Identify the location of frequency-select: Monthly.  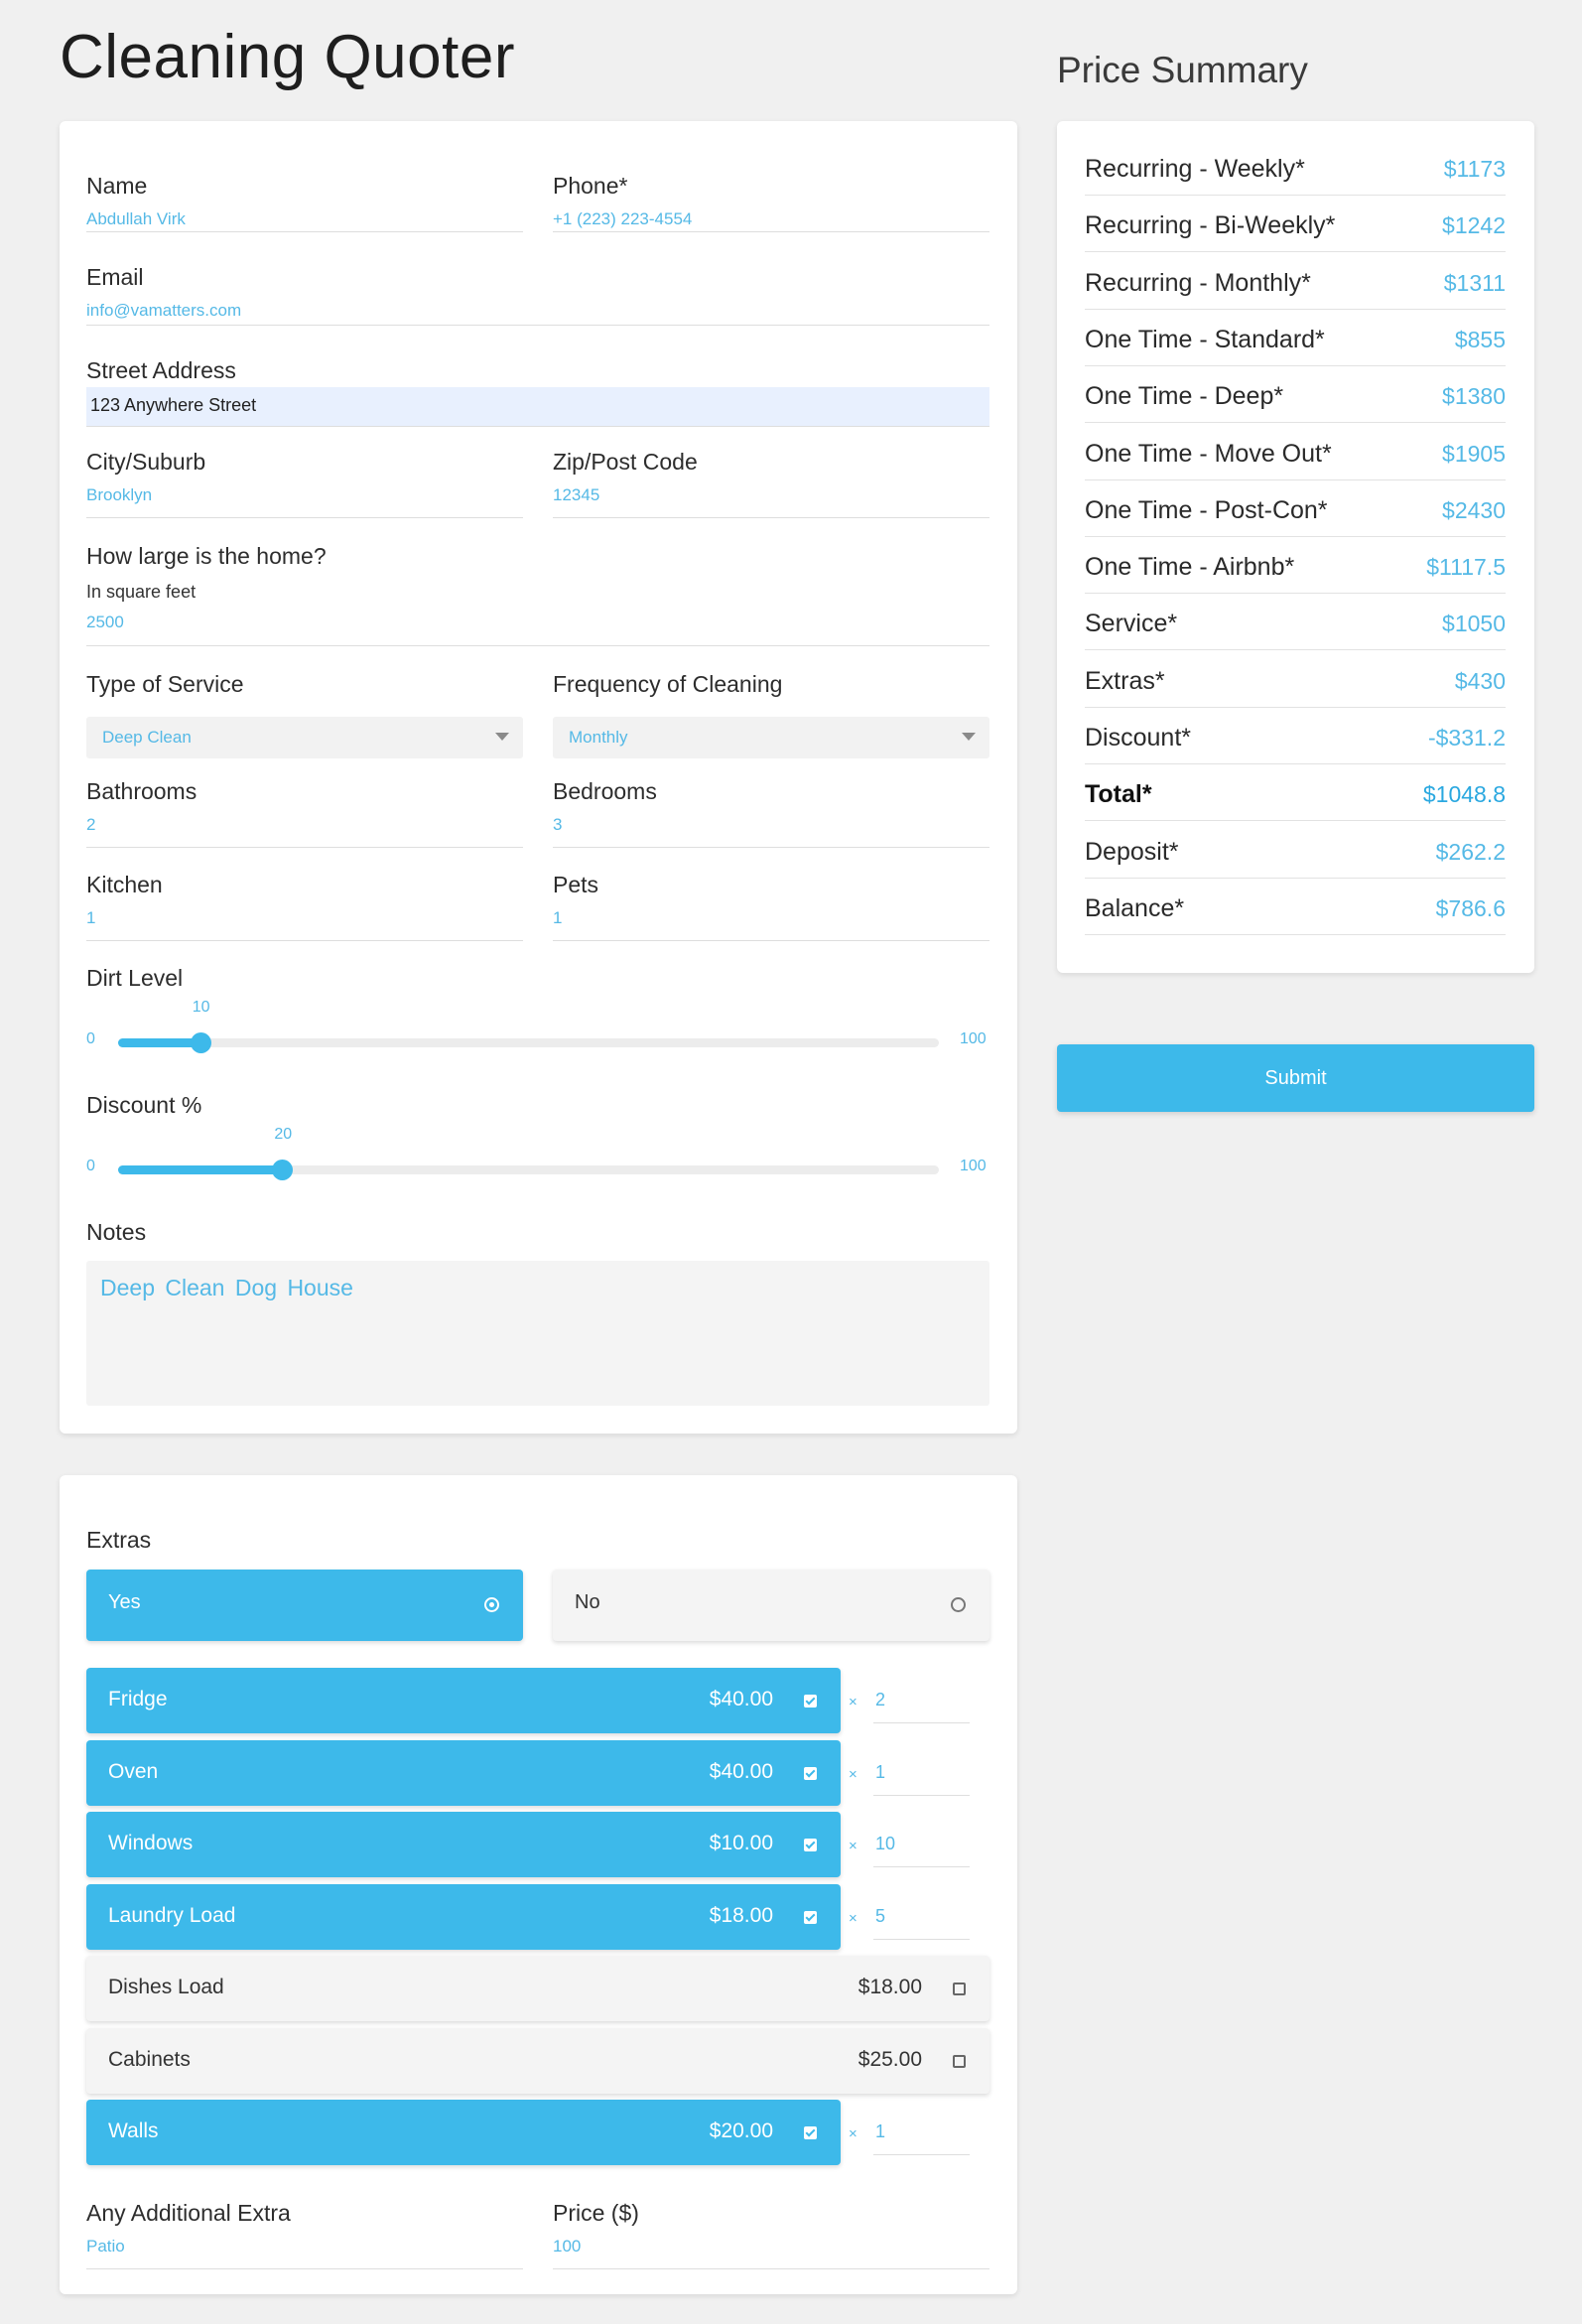
(771, 737).